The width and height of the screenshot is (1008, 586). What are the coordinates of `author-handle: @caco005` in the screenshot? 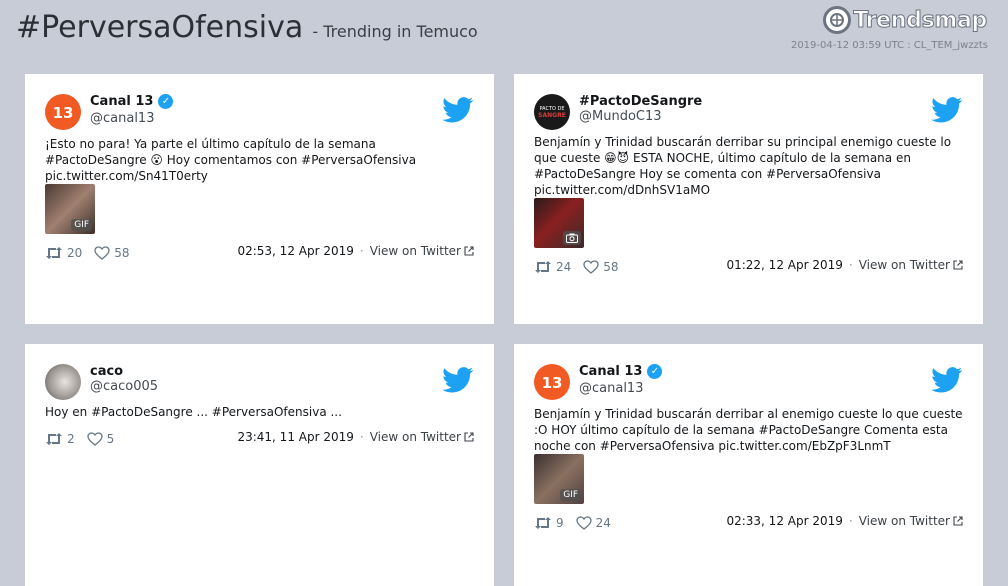 It's located at (124, 386).